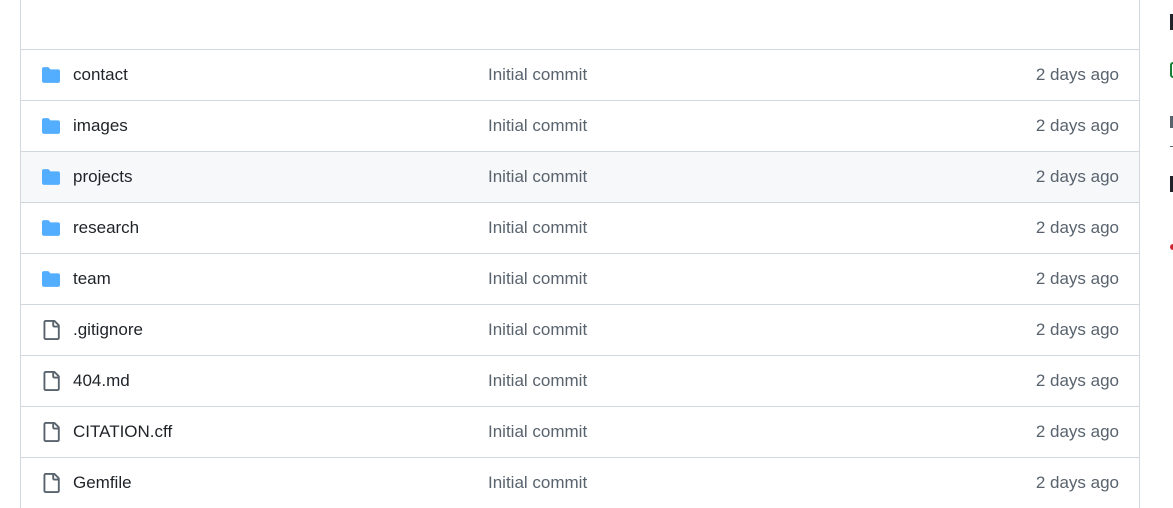 Image resolution: width=1173 pixels, height=508 pixels. I want to click on table-row: .gitignore Initial commit 2 days ago, so click(580, 329).